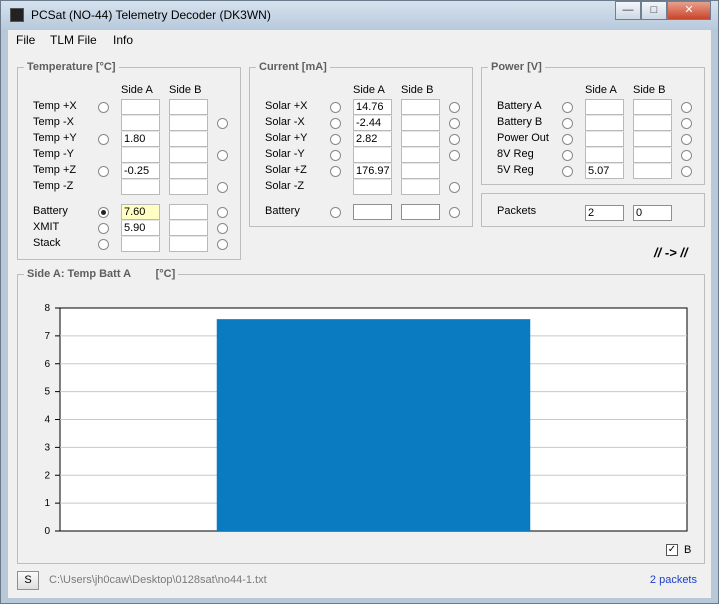  Describe the element at coordinates (420, 139) in the screenshot. I see `solar-py-b` at that location.